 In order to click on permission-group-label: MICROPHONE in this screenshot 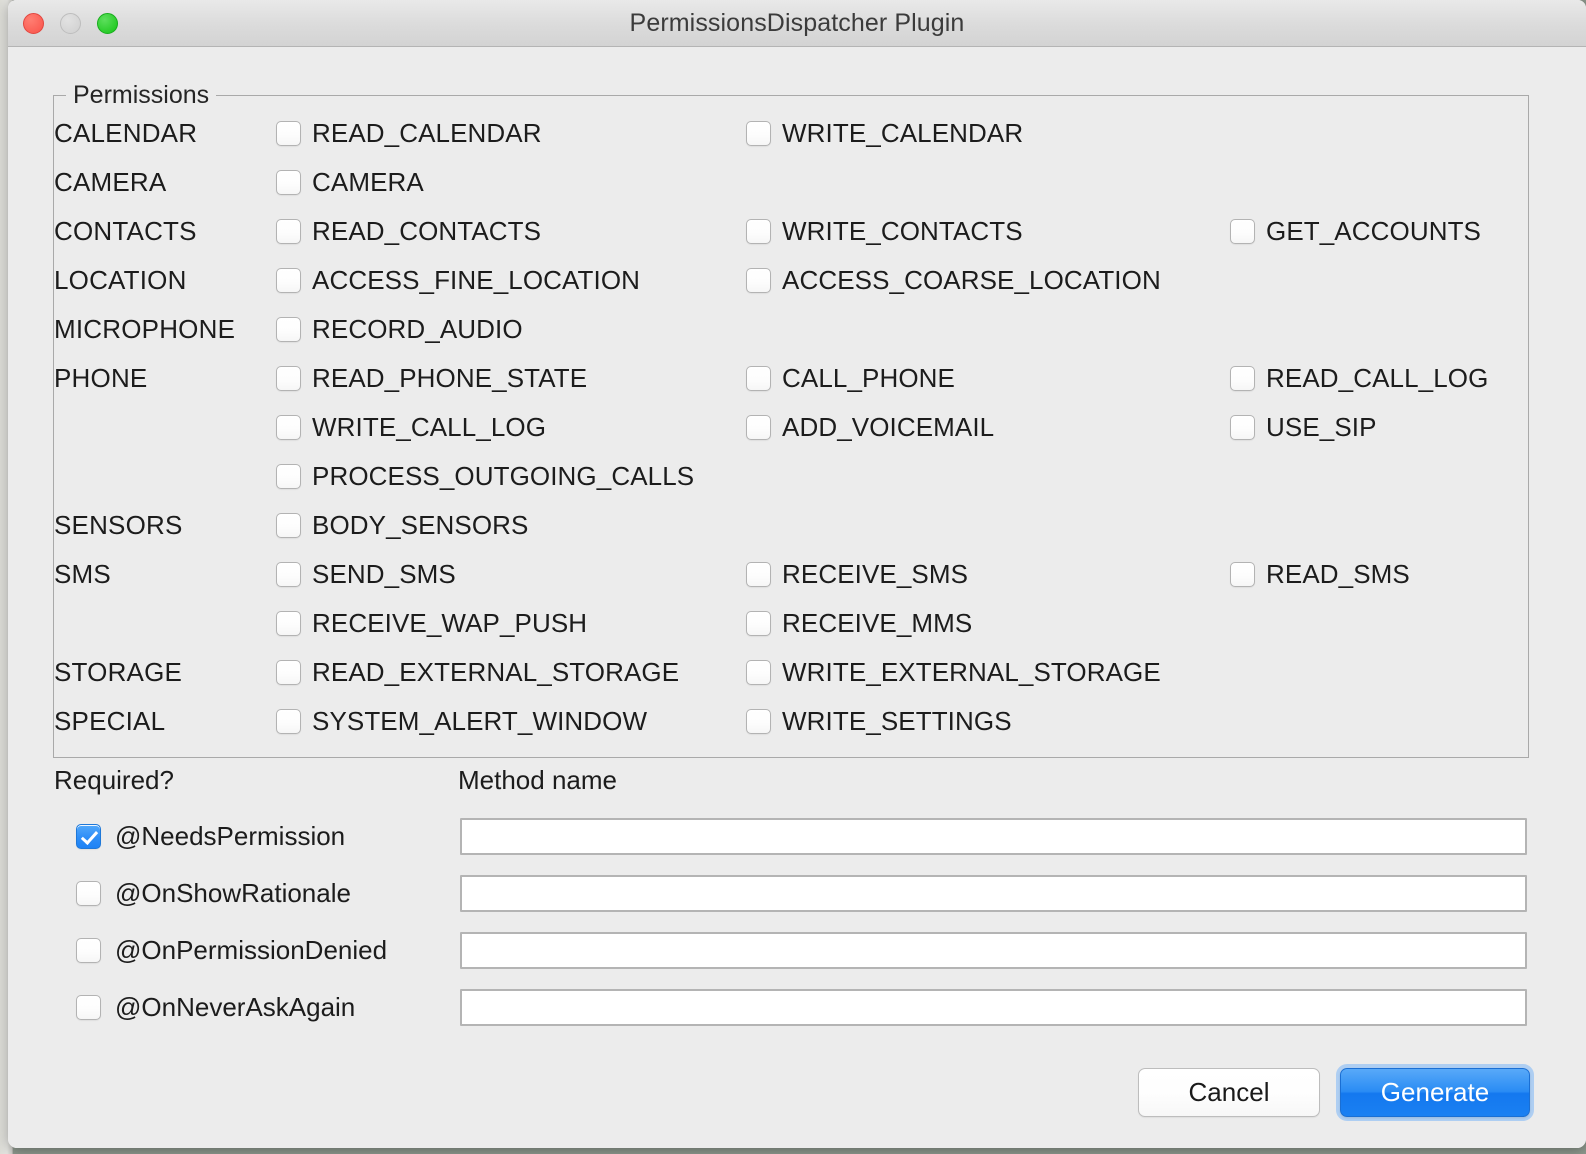, I will do `click(145, 329)`.